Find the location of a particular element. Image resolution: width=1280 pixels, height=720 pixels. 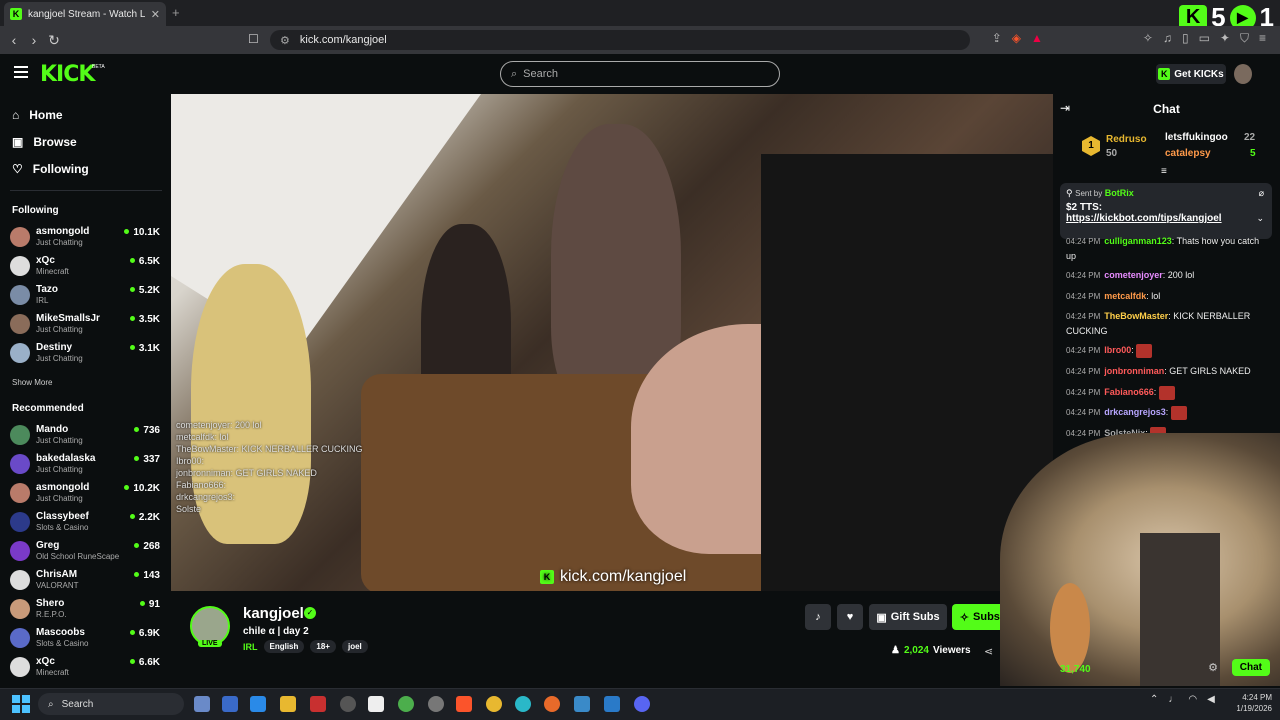

leo-icon: ✦ is located at coordinates (1225, 38).